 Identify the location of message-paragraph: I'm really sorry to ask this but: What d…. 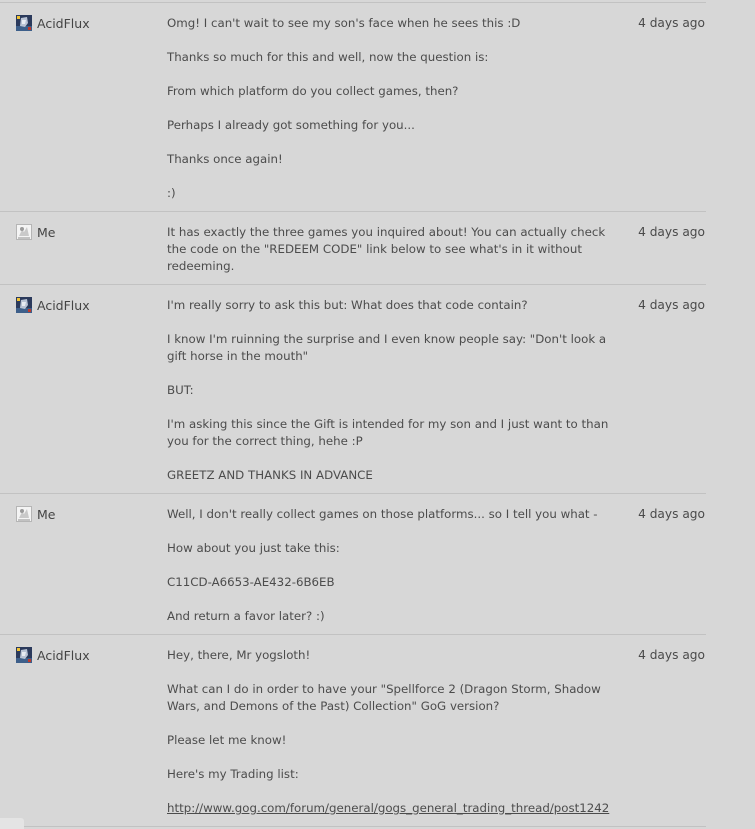
(347, 305).